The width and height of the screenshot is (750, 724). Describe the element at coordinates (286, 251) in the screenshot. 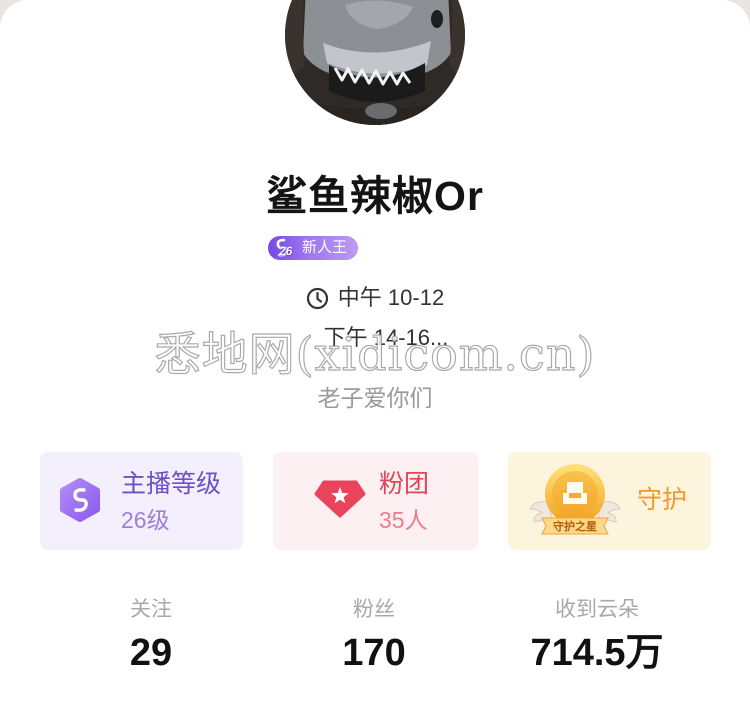

I see `badge-level-number: 26` at that location.